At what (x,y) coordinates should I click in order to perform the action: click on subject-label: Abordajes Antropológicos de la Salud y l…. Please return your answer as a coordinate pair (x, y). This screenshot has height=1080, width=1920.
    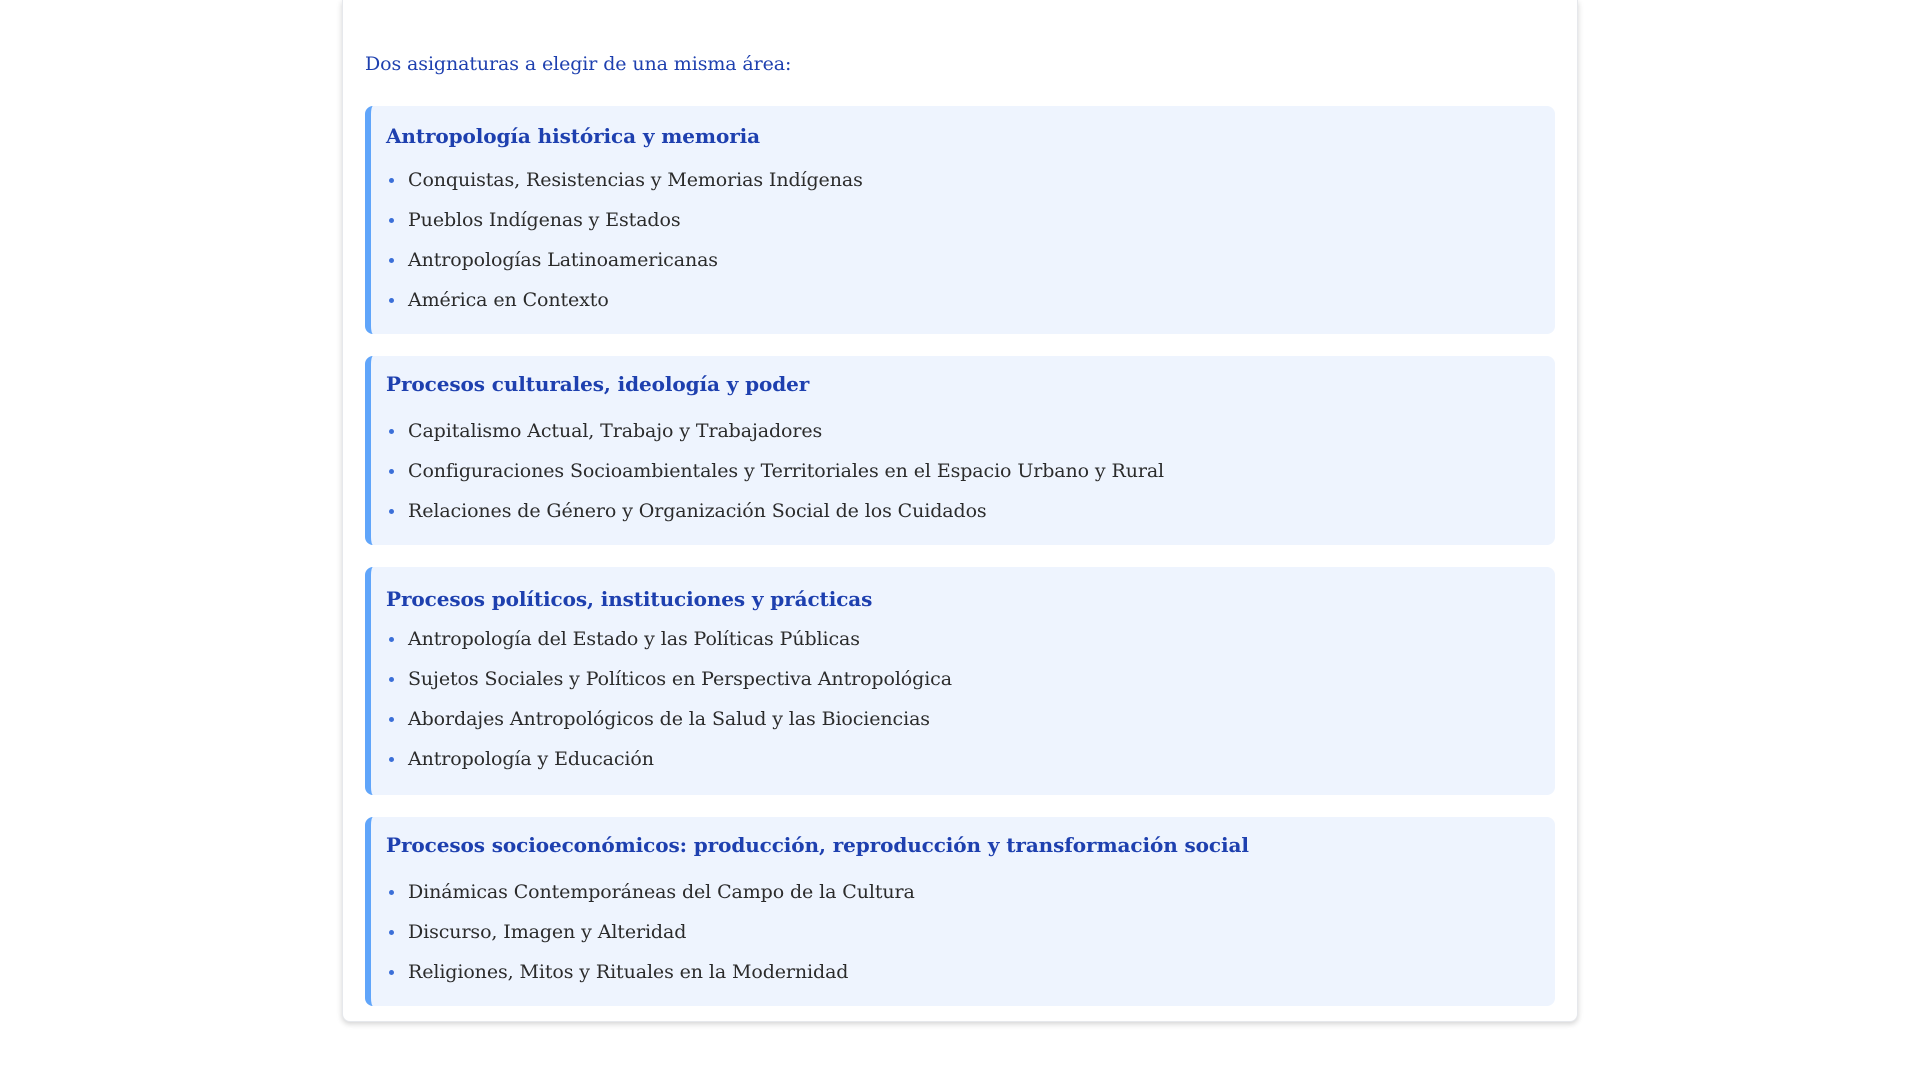
    Looking at the image, I should click on (669, 719).